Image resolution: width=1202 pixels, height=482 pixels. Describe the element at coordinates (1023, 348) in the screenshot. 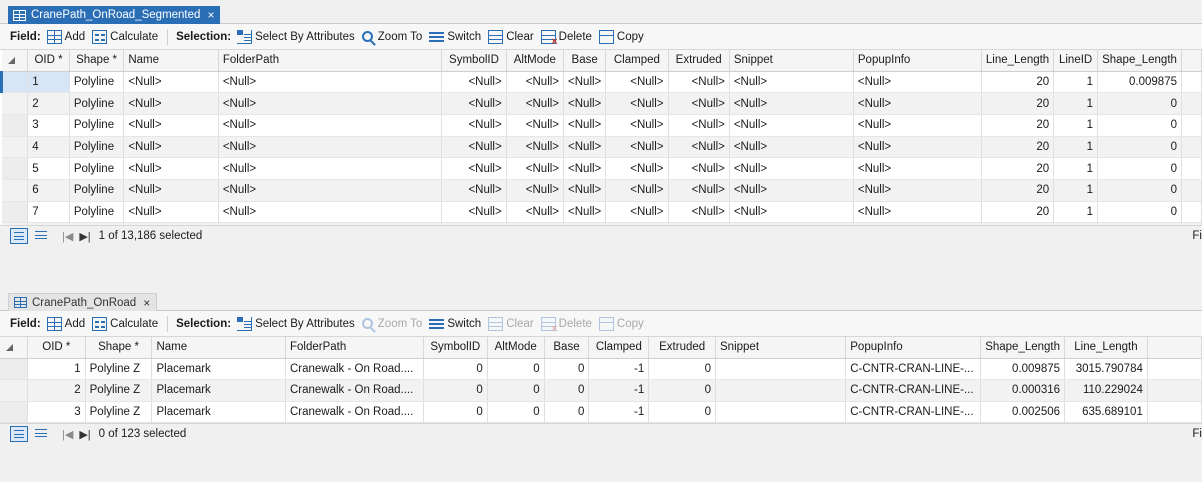

I see `column-header: Shape_Length` at that location.